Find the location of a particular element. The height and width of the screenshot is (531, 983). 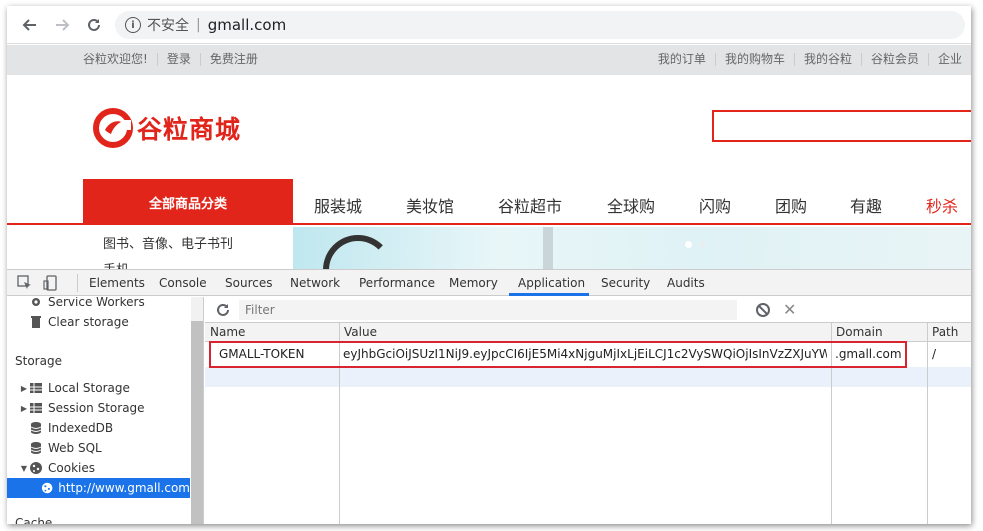

sidebar-item-clear-storage: Clear storage is located at coordinates (110, 322).